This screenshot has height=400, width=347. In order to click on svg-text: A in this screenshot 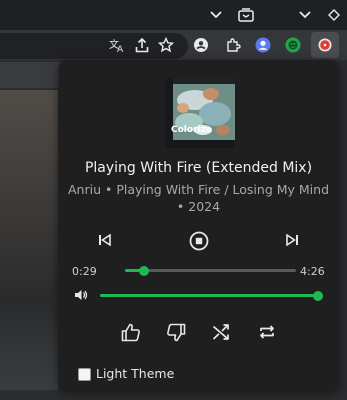, I will do `click(120, 49)`.